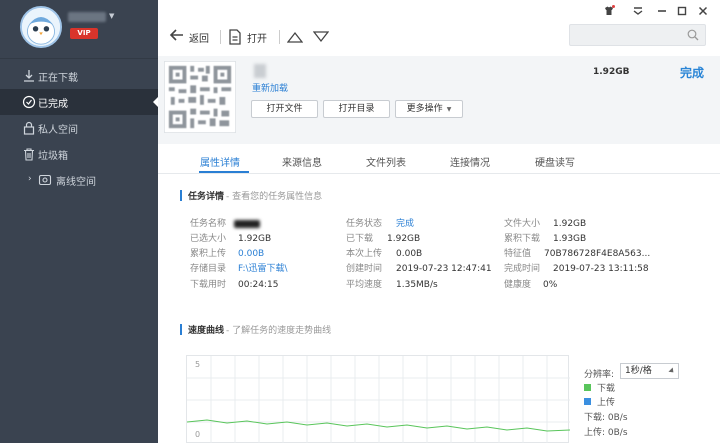 Image resolution: width=720 pixels, height=443 pixels. Describe the element at coordinates (606, 403) in the screenshot. I see `legend-label: 上传` at that location.